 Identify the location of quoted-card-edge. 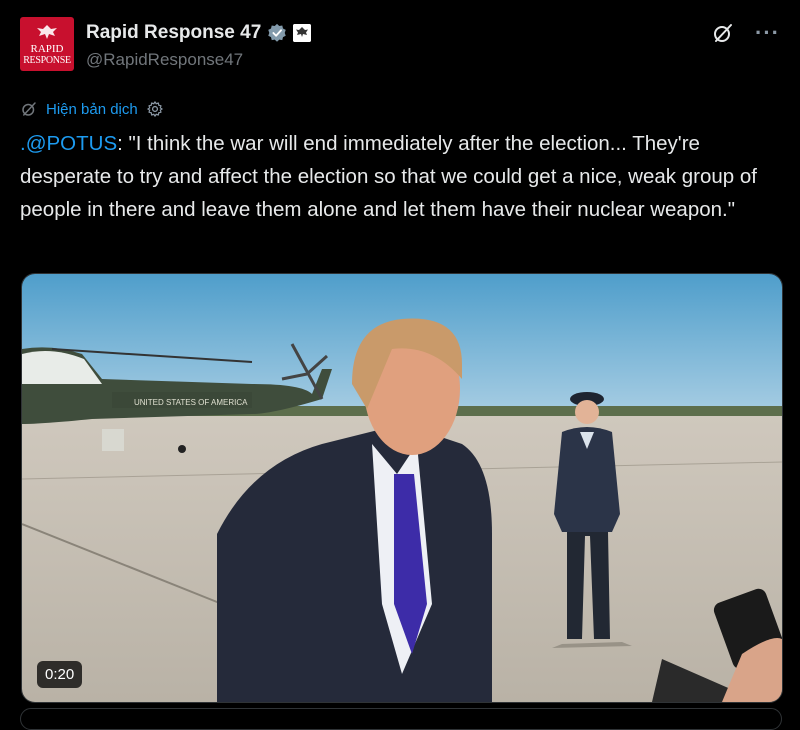
(401, 719).